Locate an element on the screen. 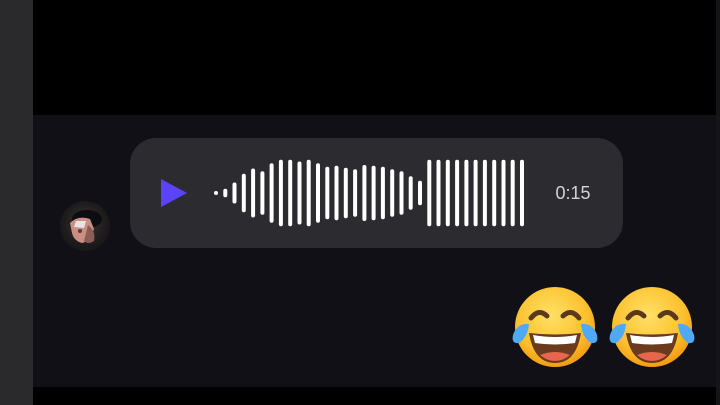  play-icon is located at coordinates (174, 193).